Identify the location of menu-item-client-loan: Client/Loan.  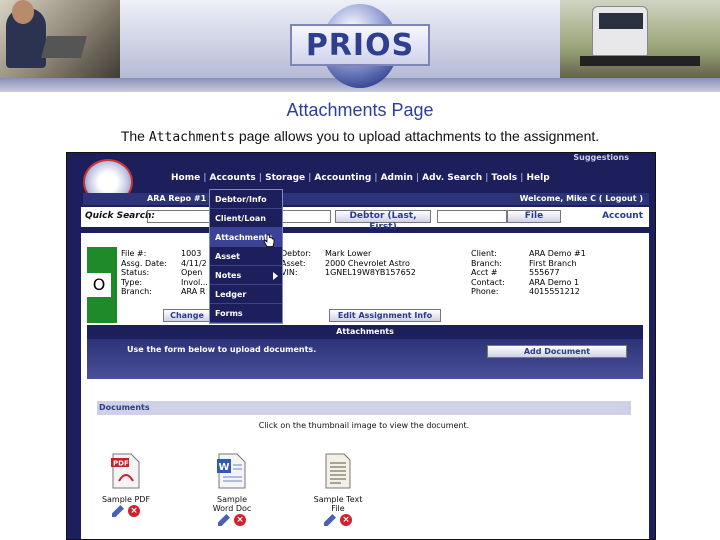
(246, 218).